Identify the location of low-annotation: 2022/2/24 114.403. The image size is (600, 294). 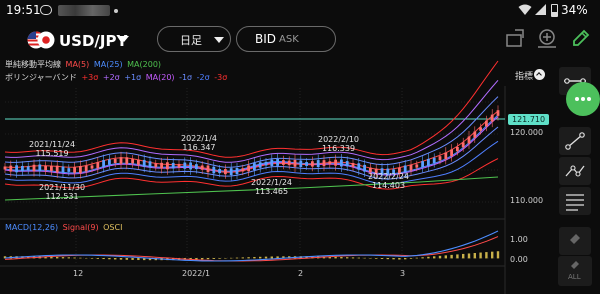
(388, 181).